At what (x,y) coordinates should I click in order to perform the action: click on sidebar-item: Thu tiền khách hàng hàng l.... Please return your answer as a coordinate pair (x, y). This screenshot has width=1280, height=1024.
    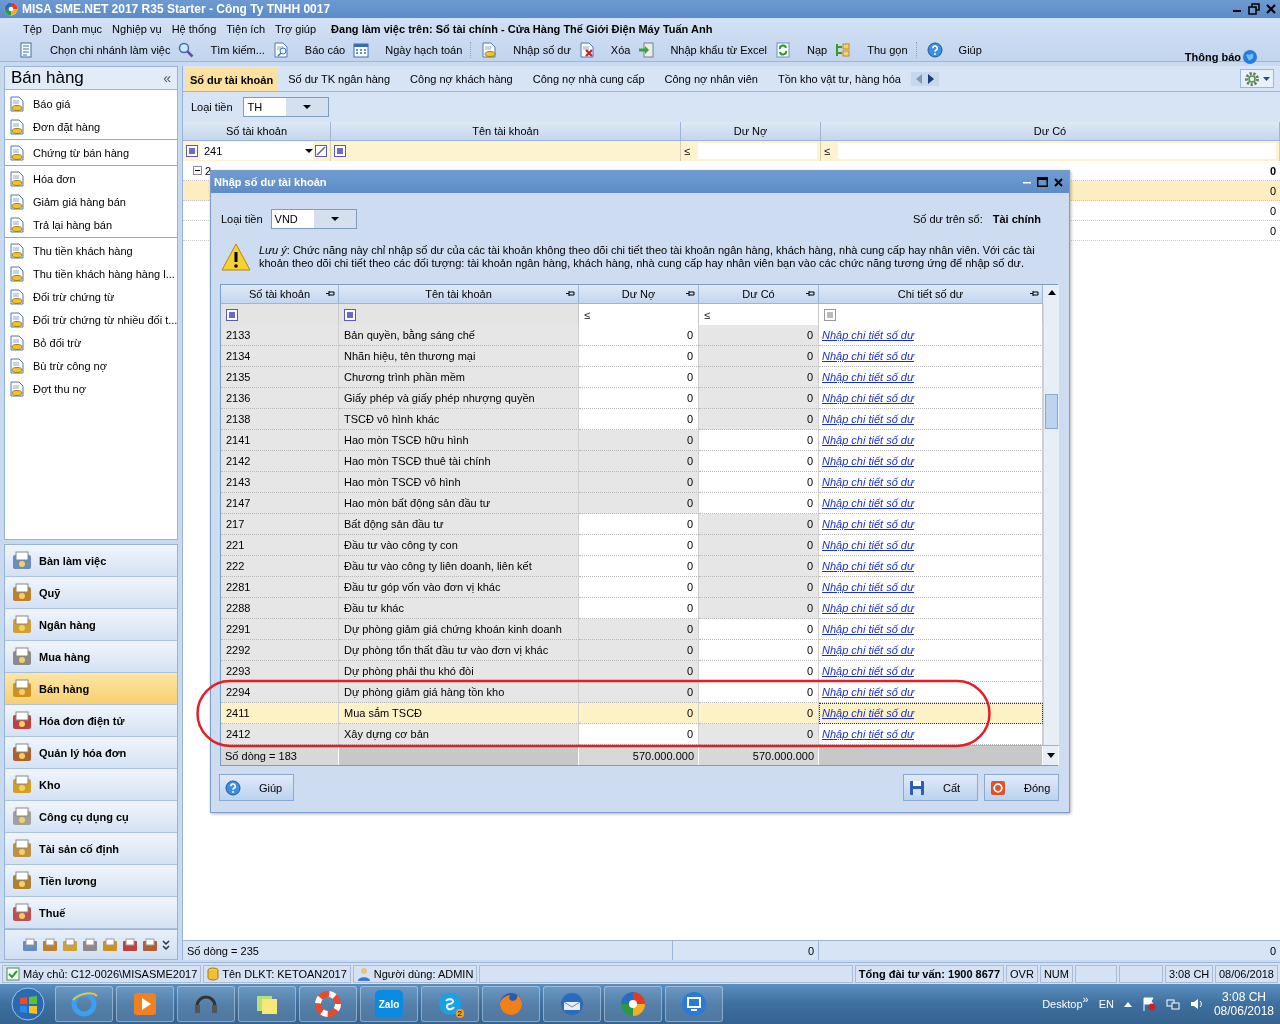
    Looking at the image, I should click on (91, 273).